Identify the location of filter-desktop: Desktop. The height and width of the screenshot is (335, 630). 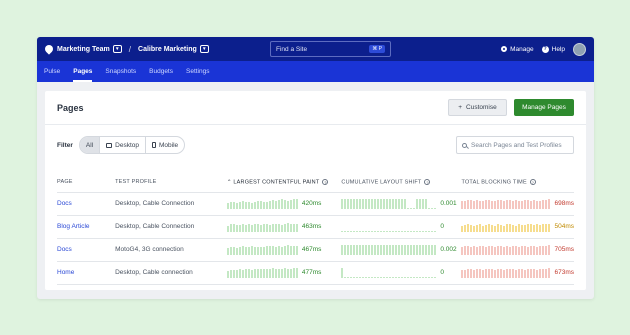
(123, 145).